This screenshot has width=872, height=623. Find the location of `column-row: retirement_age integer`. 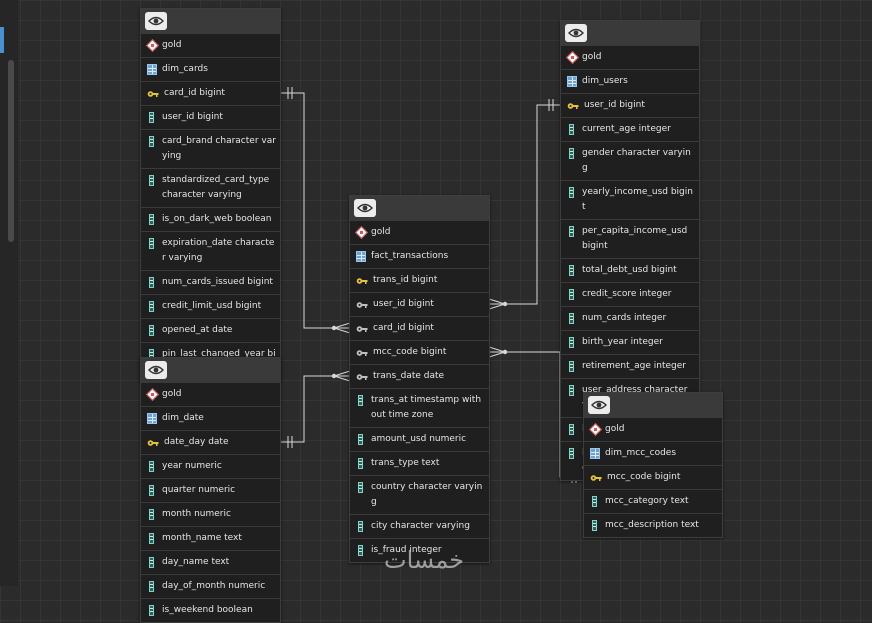

column-row: retirement_age integer is located at coordinates (630, 366).